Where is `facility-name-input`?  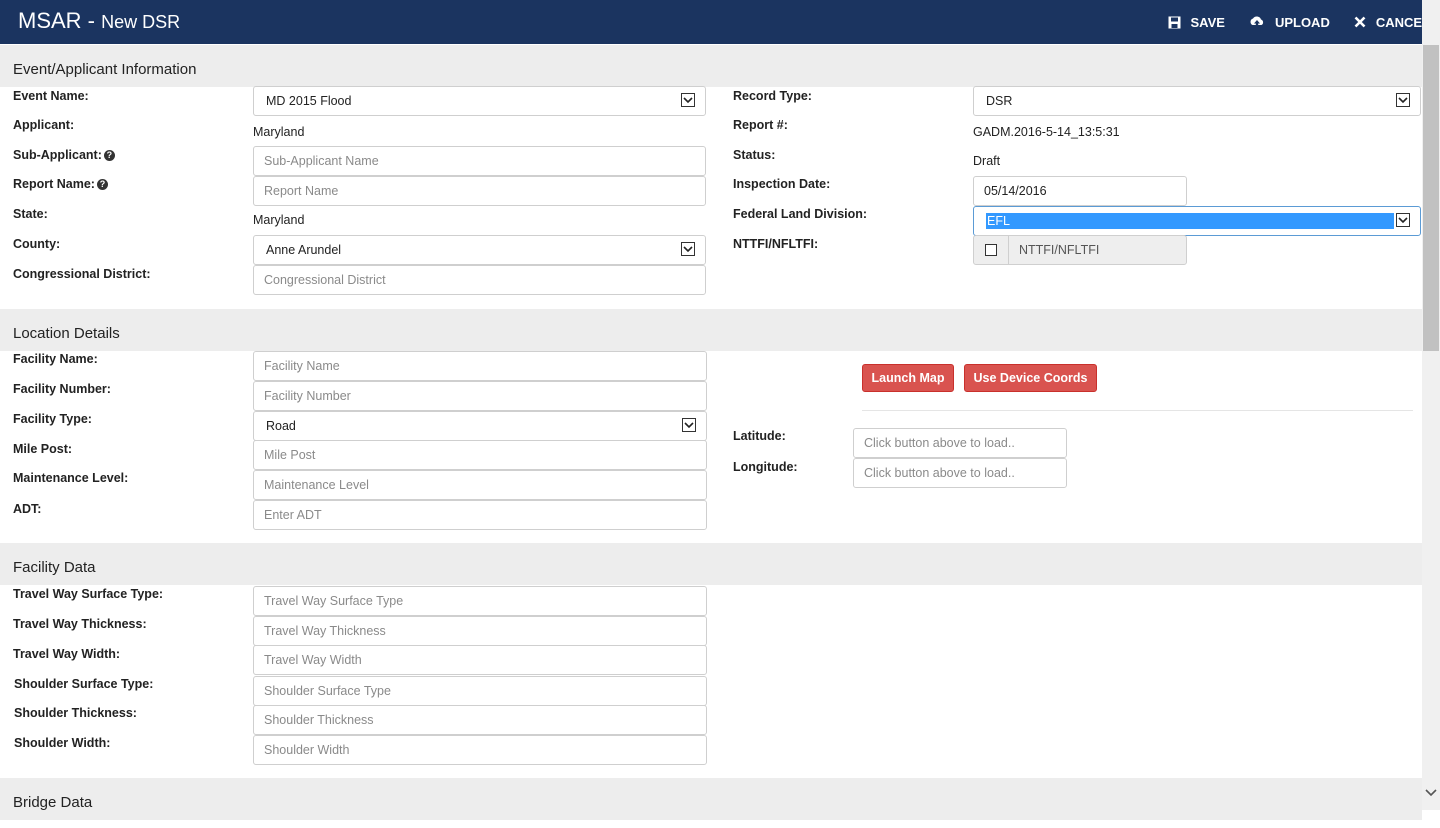
facility-name-input is located at coordinates (480, 366).